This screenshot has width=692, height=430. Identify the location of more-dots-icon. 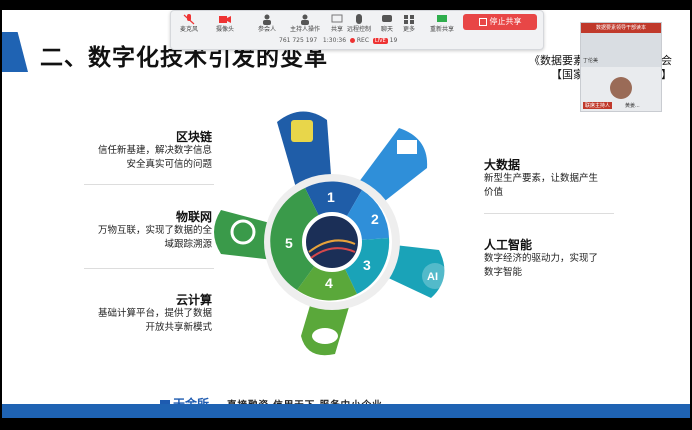
(409, 19).